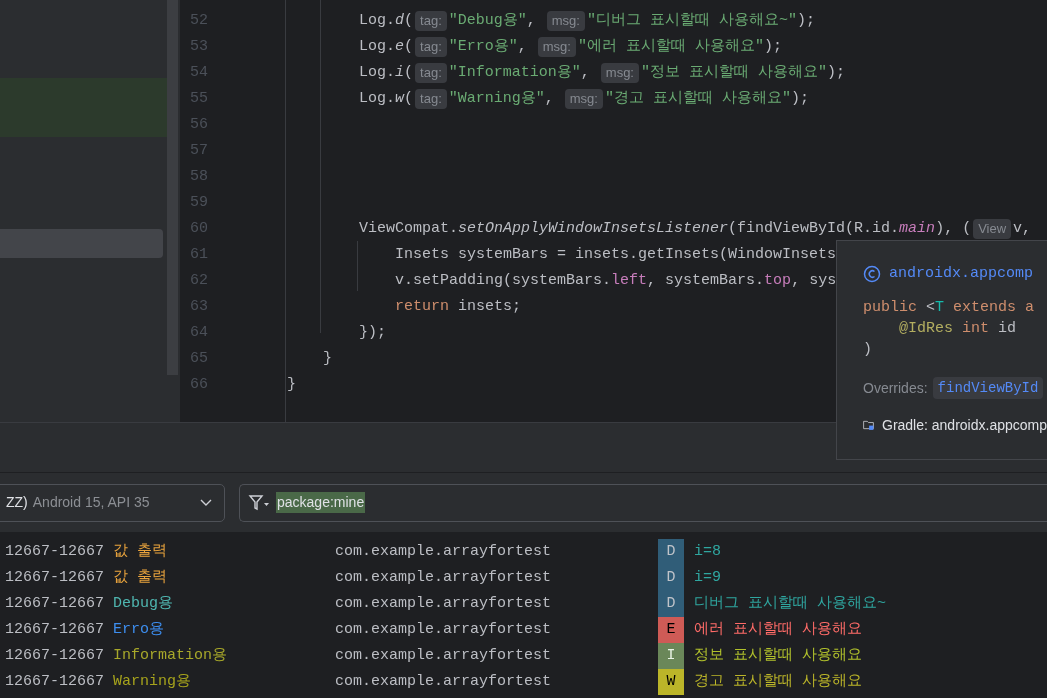 Image resolution: width=1047 pixels, height=698 pixels. What do you see at coordinates (224, 630) in the screenshot?
I see `log-tag: Erro용` at bounding box center [224, 630].